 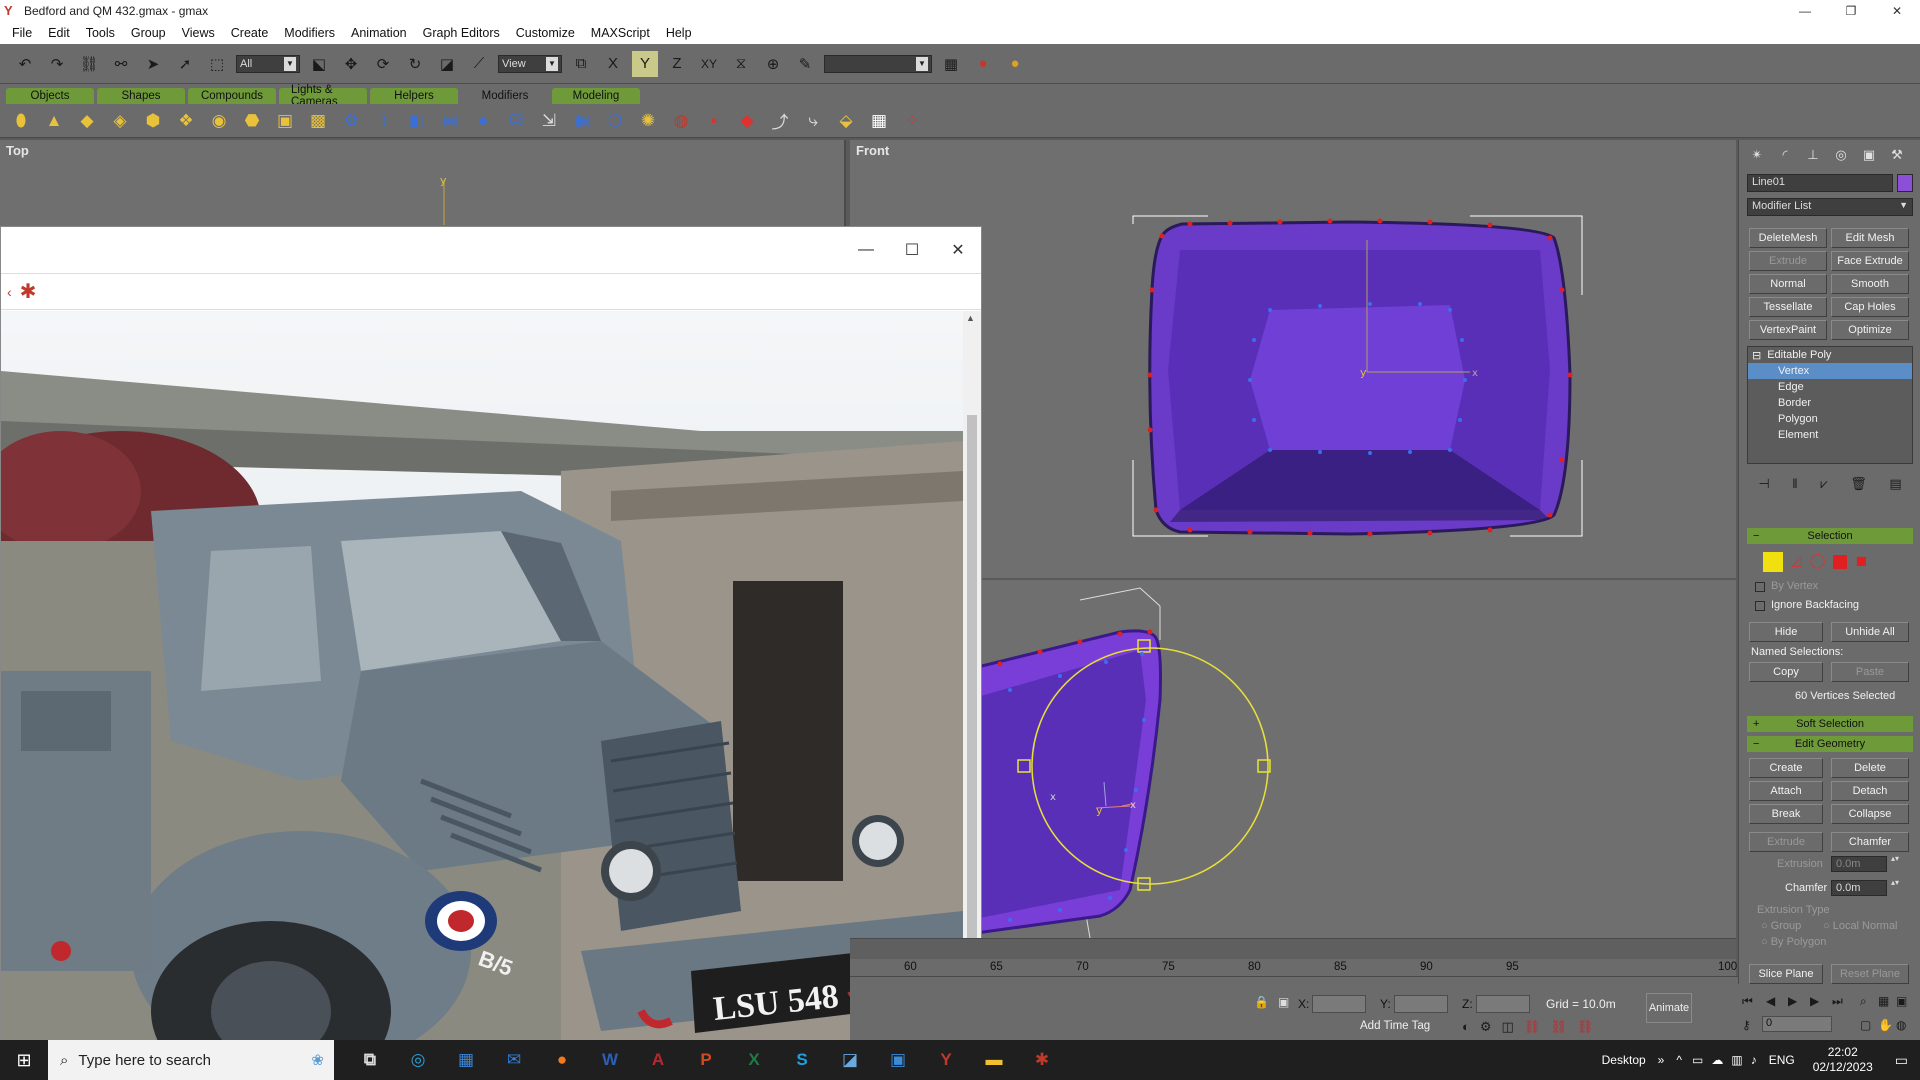 What do you see at coordinates (1261, 1002) in the screenshot?
I see `lock-selection-icon: 🔒` at bounding box center [1261, 1002].